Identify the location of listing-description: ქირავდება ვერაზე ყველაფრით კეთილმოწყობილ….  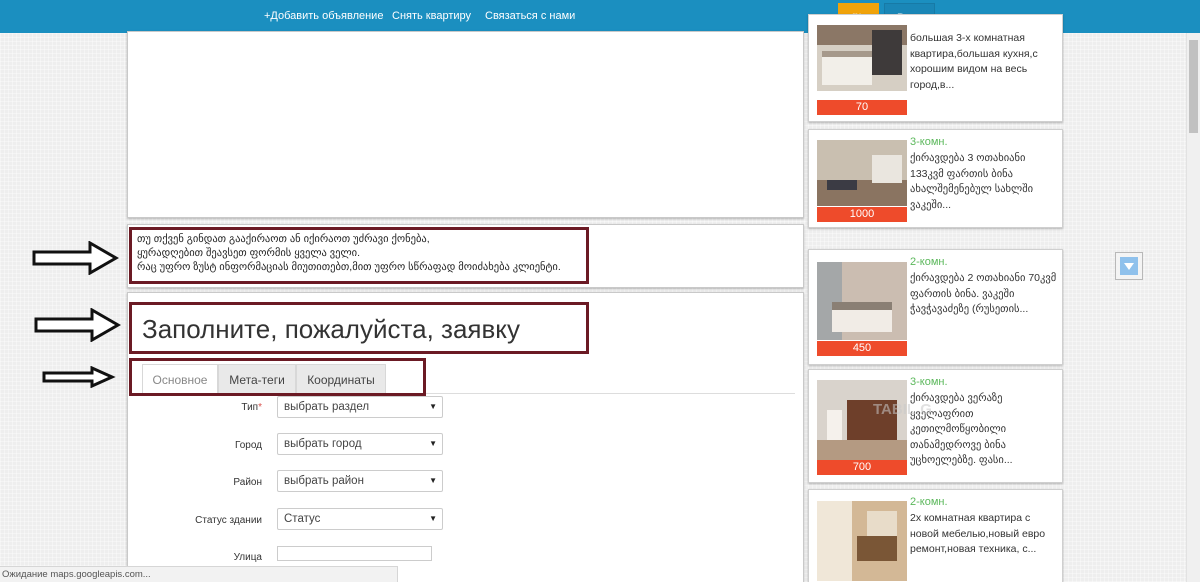
(961, 429).